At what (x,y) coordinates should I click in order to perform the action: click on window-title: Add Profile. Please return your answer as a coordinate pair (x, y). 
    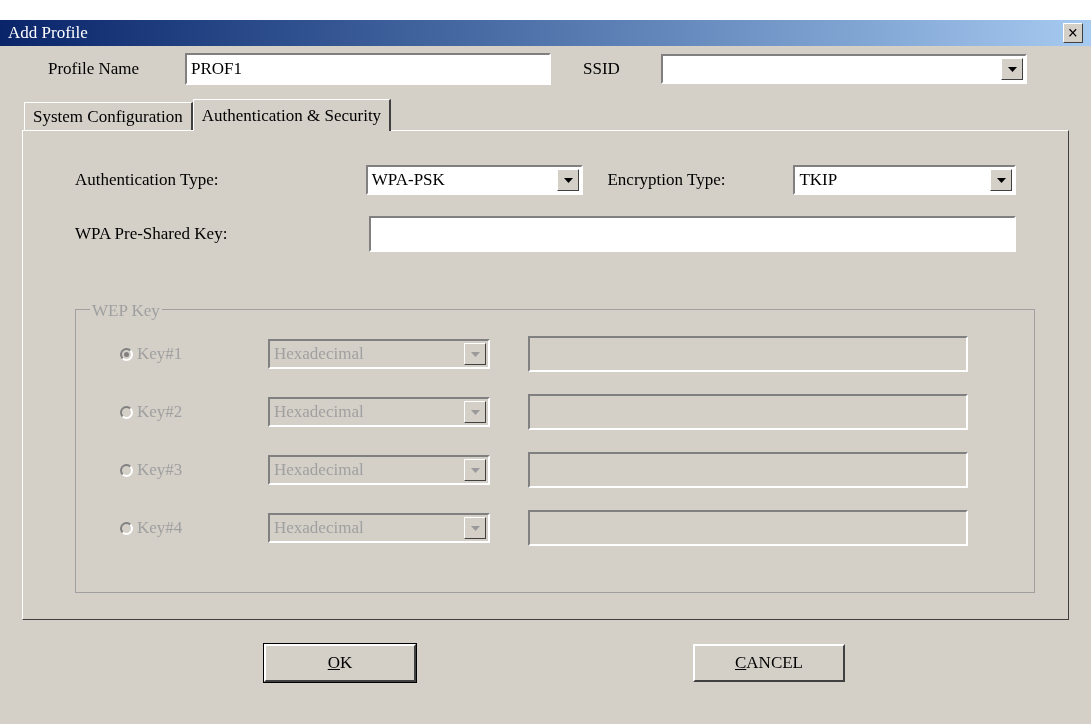
    Looking at the image, I should click on (48, 33).